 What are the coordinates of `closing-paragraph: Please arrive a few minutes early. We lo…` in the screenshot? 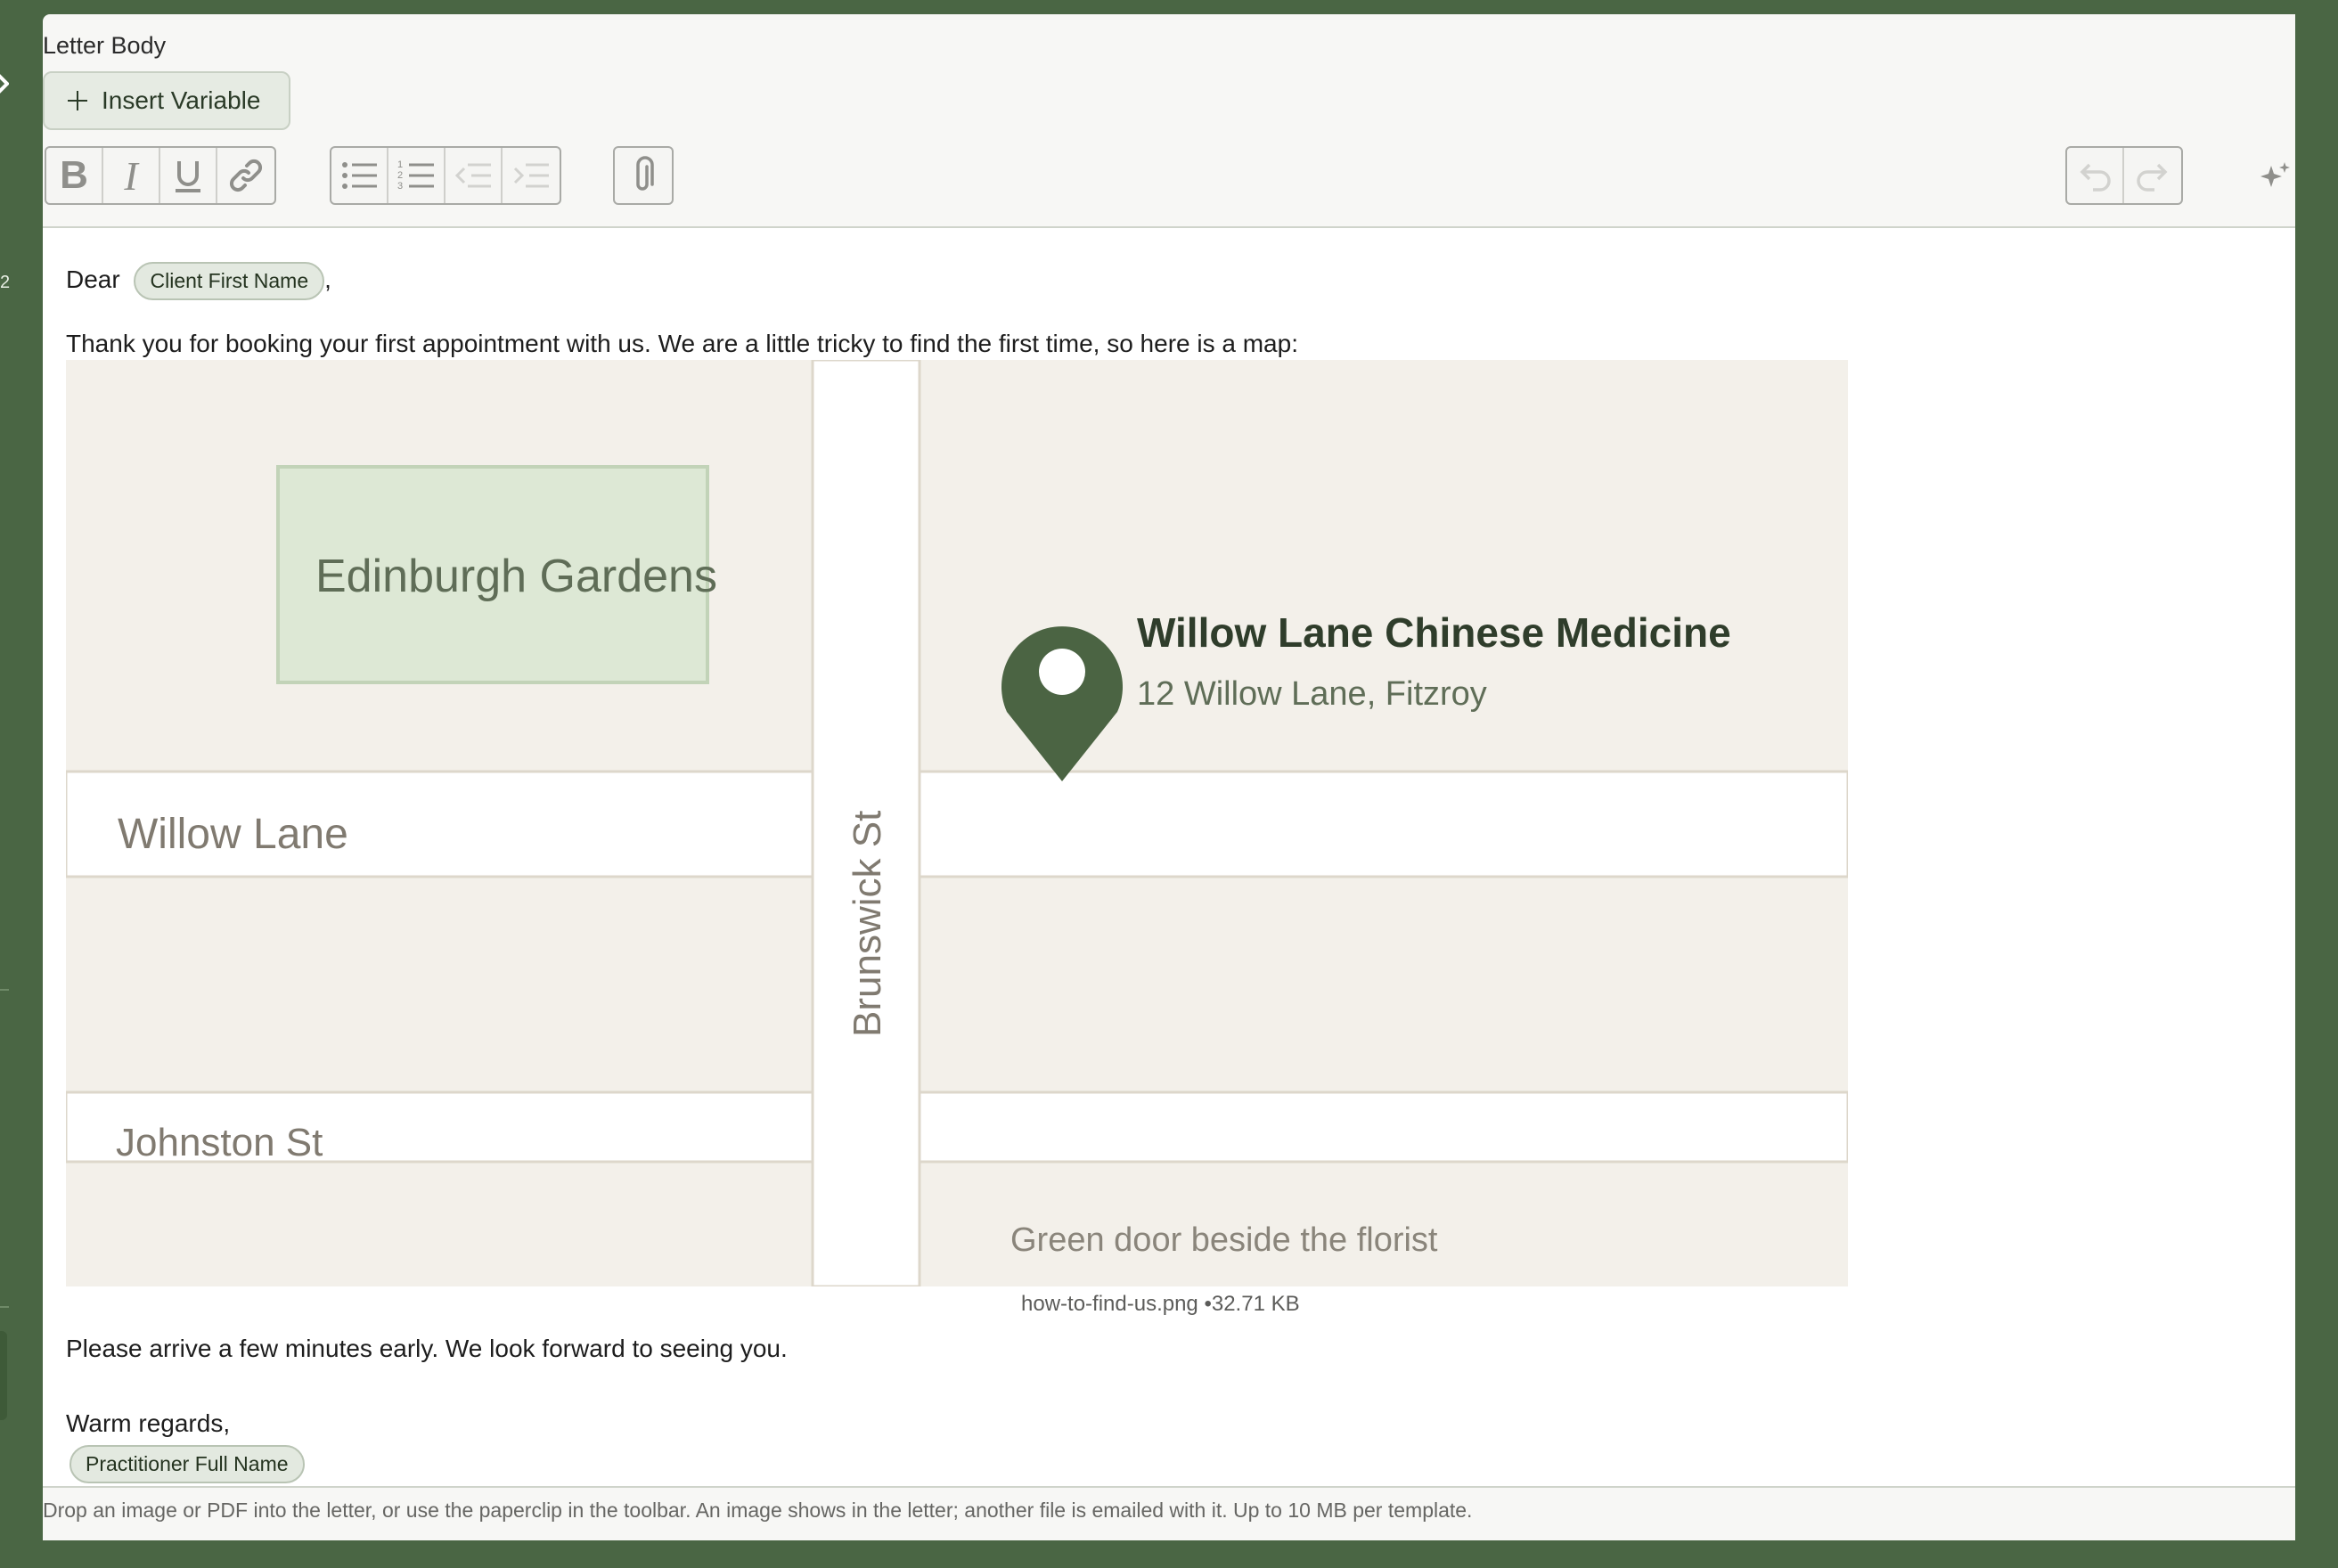 It's located at (427, 1348).